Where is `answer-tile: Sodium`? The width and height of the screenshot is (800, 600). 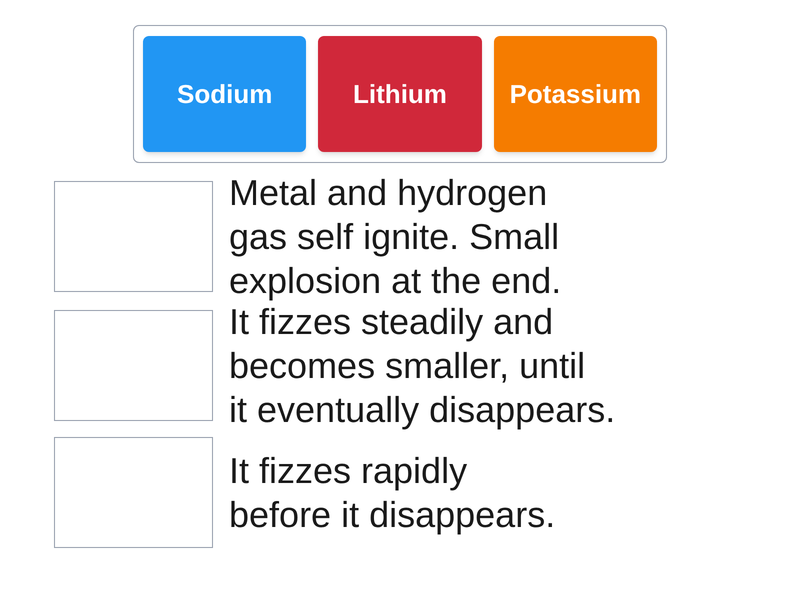 answer-tile: Sodium is located at coordinates (224, 94).